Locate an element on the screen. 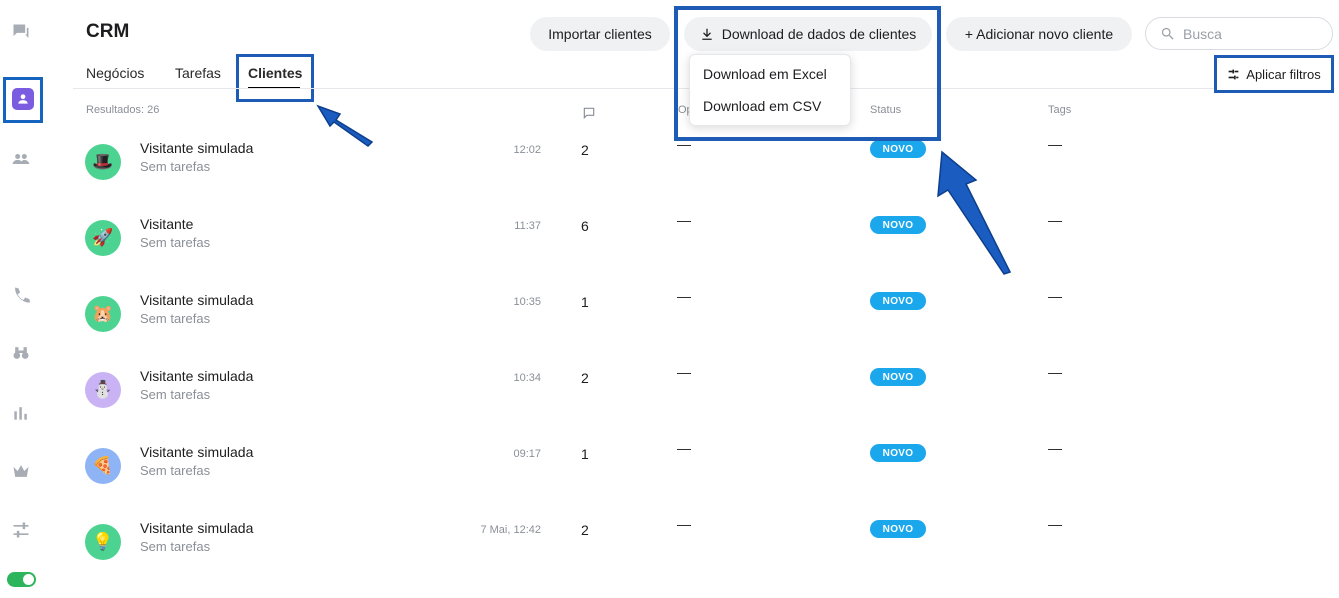 The height and width of the screenshot is (598, 1339). apply-filters-button: Aplicar filtros is located at coordinates (1274, 74).